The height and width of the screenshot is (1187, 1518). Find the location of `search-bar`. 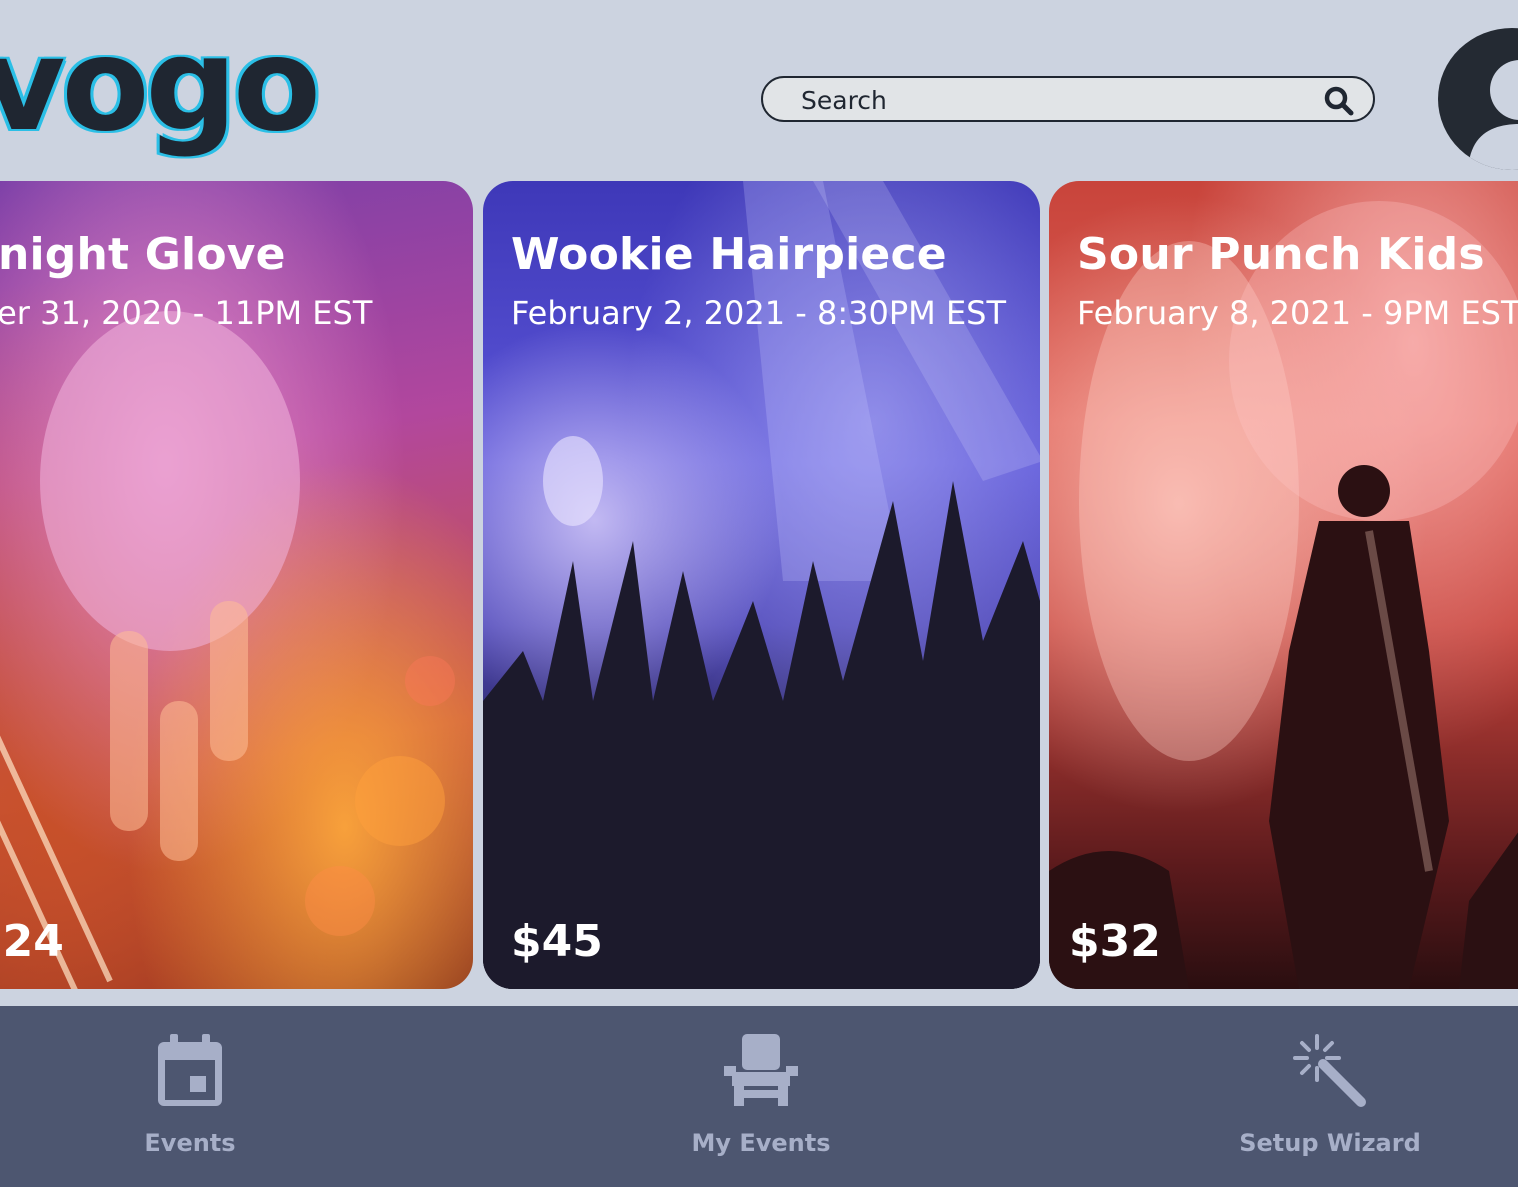

search-bar is located at coordinates (1068, 99).